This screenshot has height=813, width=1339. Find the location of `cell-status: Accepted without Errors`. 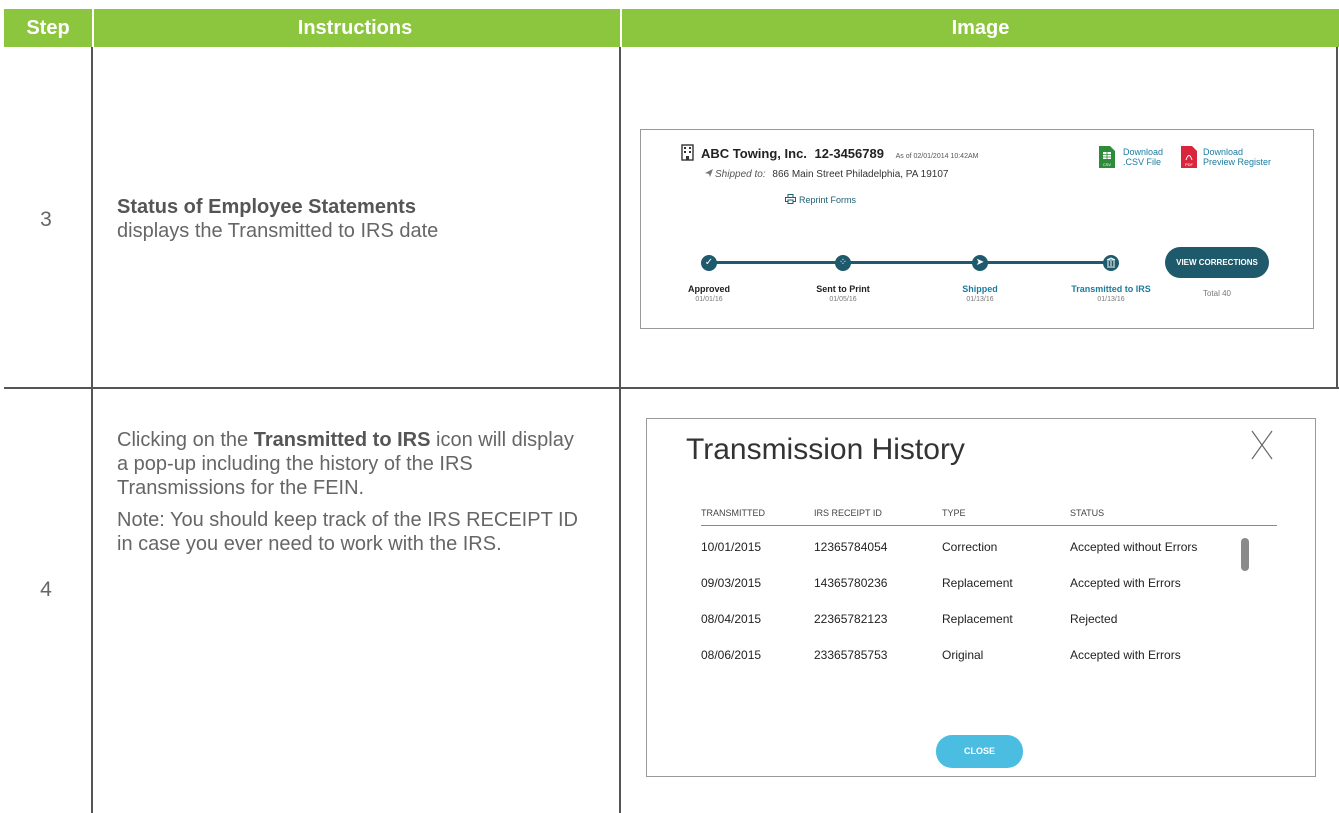

cell-status: Accepted without Errors is located at coordinates (1134, 547).